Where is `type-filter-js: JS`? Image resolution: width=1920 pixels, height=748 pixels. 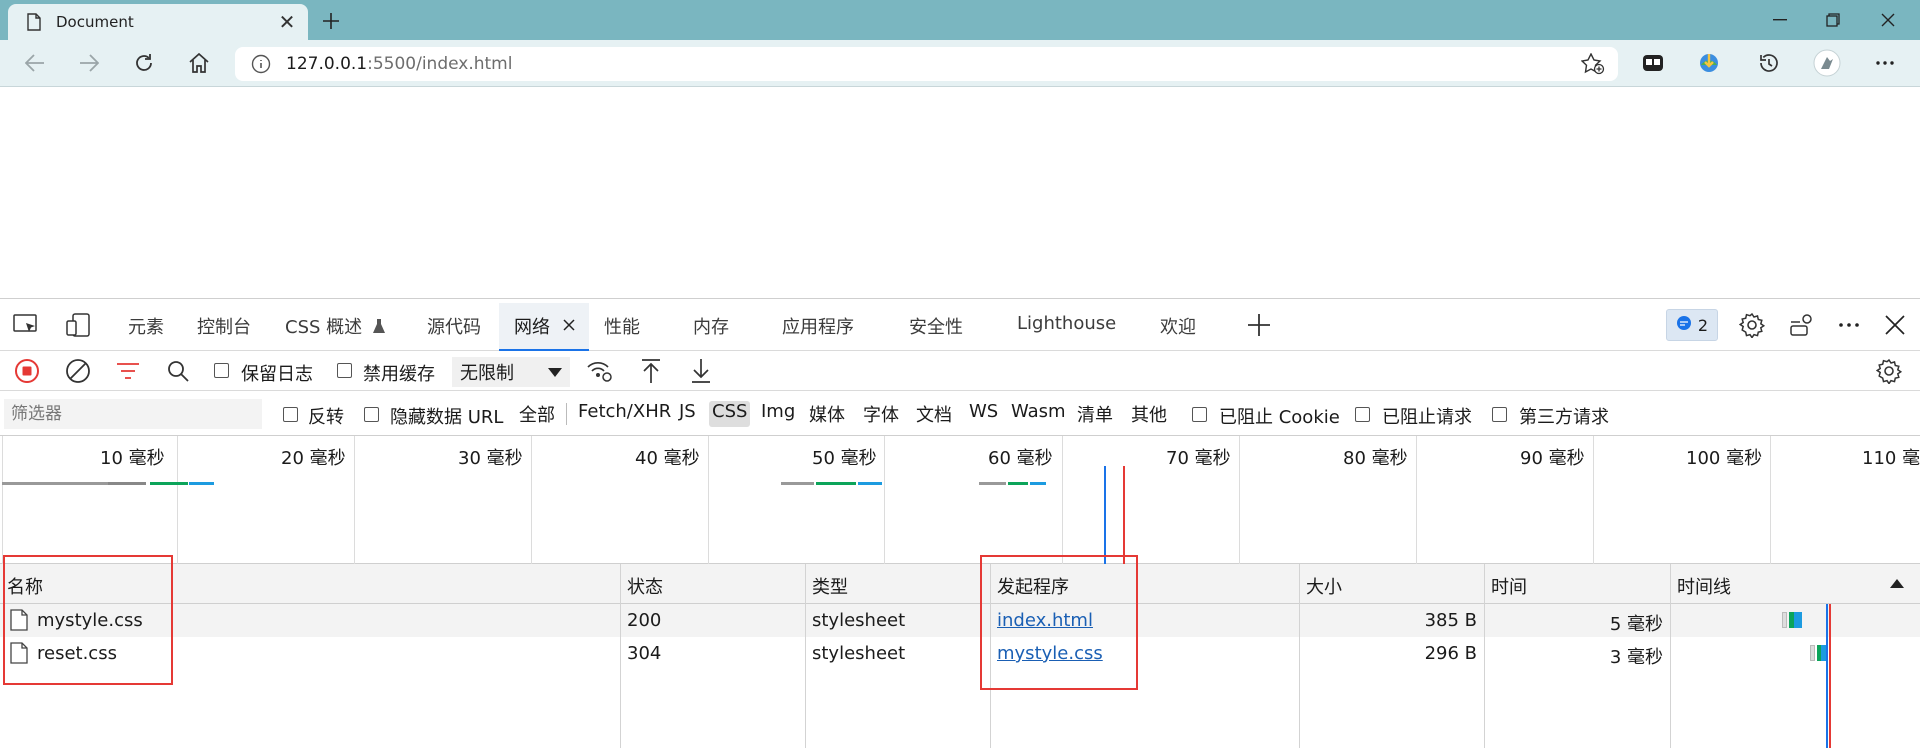 type-filter-js: JS is located at coordinates (687, 414).